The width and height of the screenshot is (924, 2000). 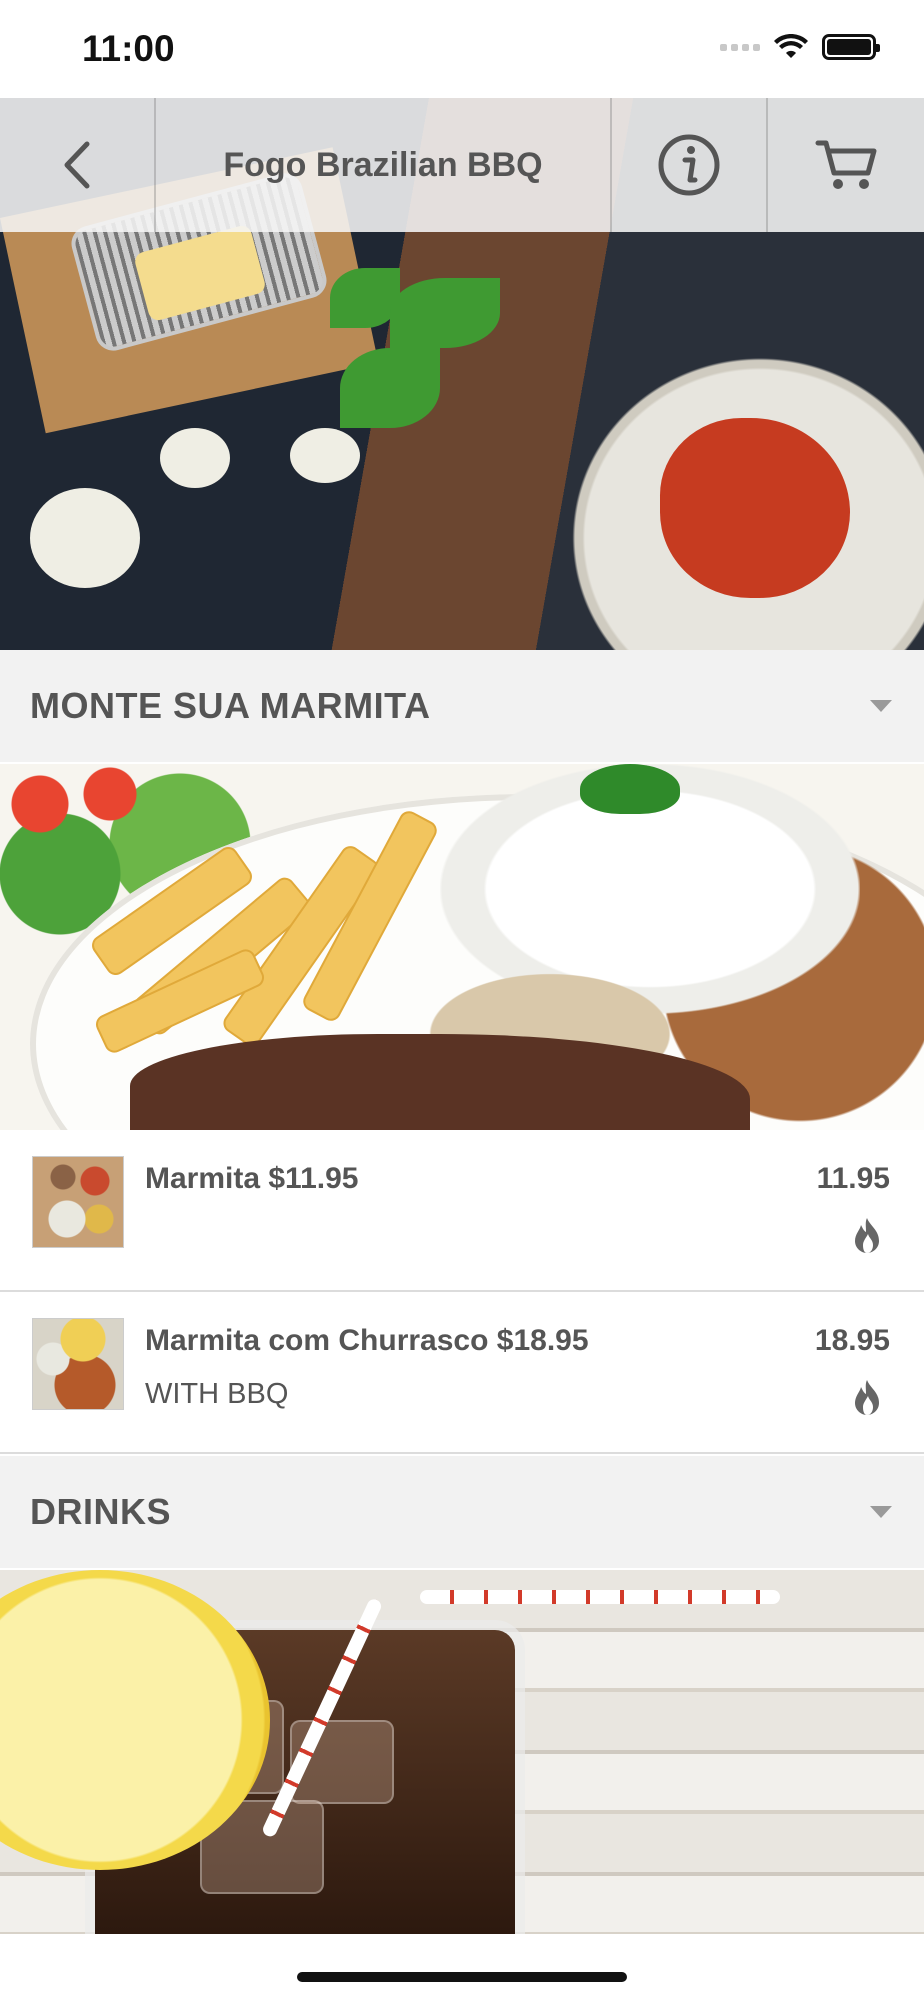 What do you see at coordinates (101, 1511) in the screenshot?
I see `category-title: DRINKS` at bounding box center [101, 1511].